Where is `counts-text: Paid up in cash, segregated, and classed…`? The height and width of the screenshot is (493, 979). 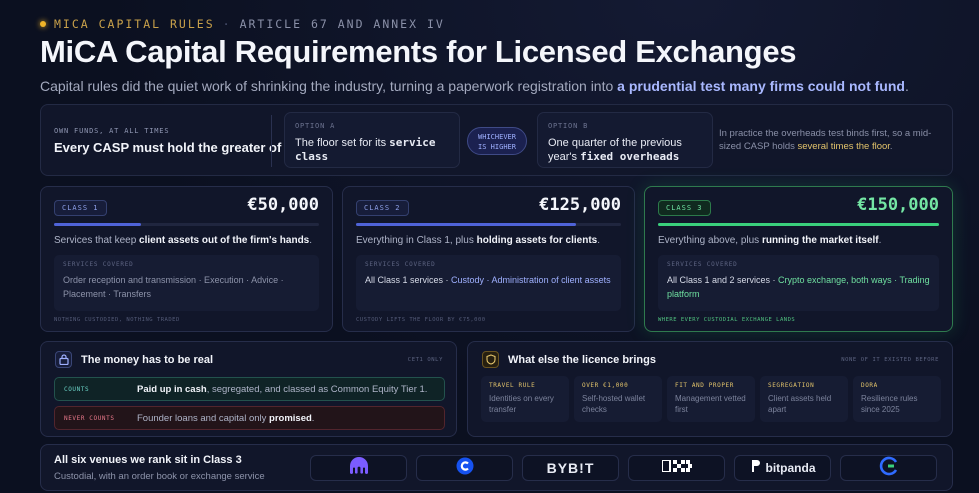 counts-text: Paid up in cash, segregated, and classed… is located at coordinates (282, 389).